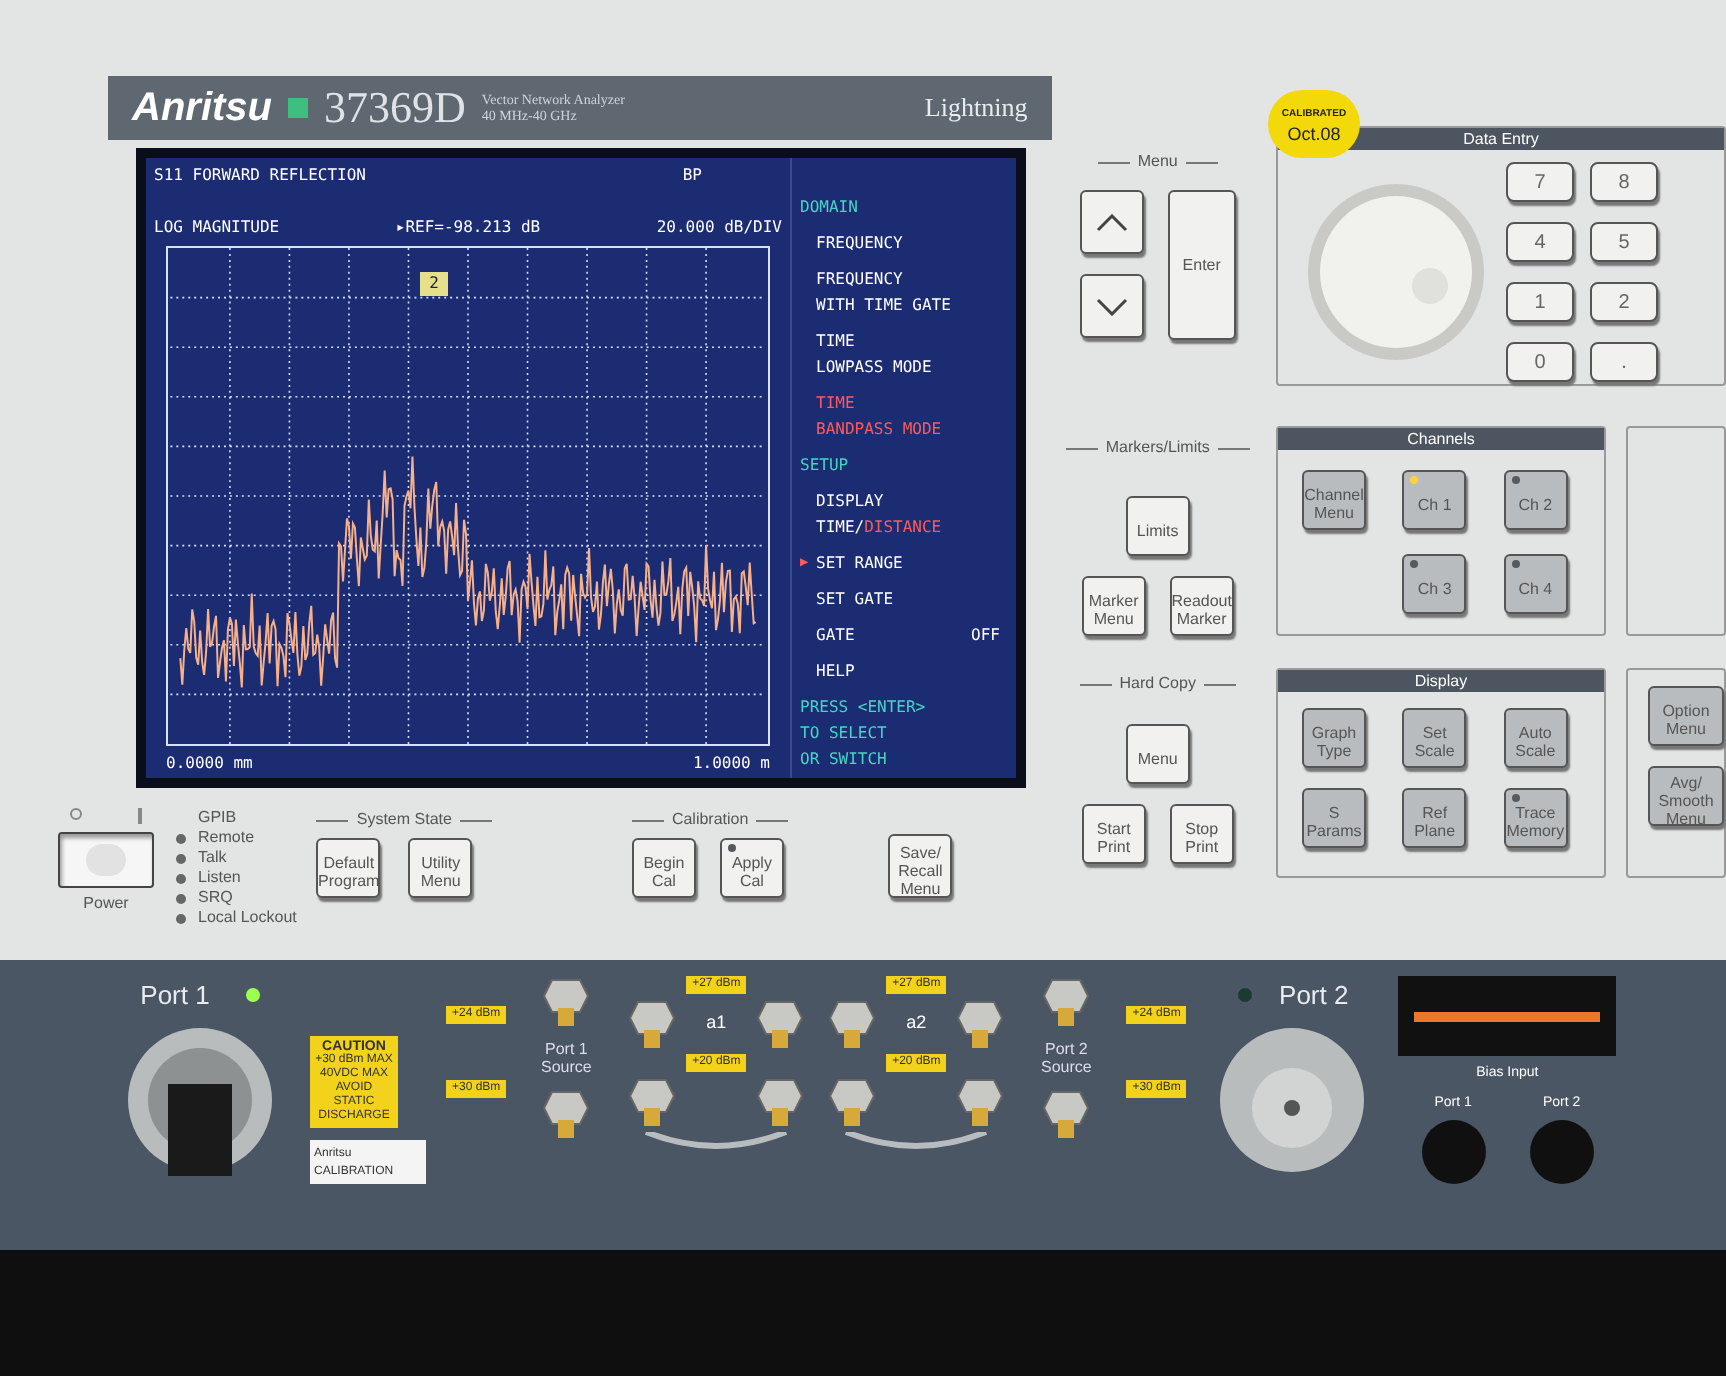 This screenshot has width=1726, height=1376. I want to click on up-arrow-key, so click(1111, 222).